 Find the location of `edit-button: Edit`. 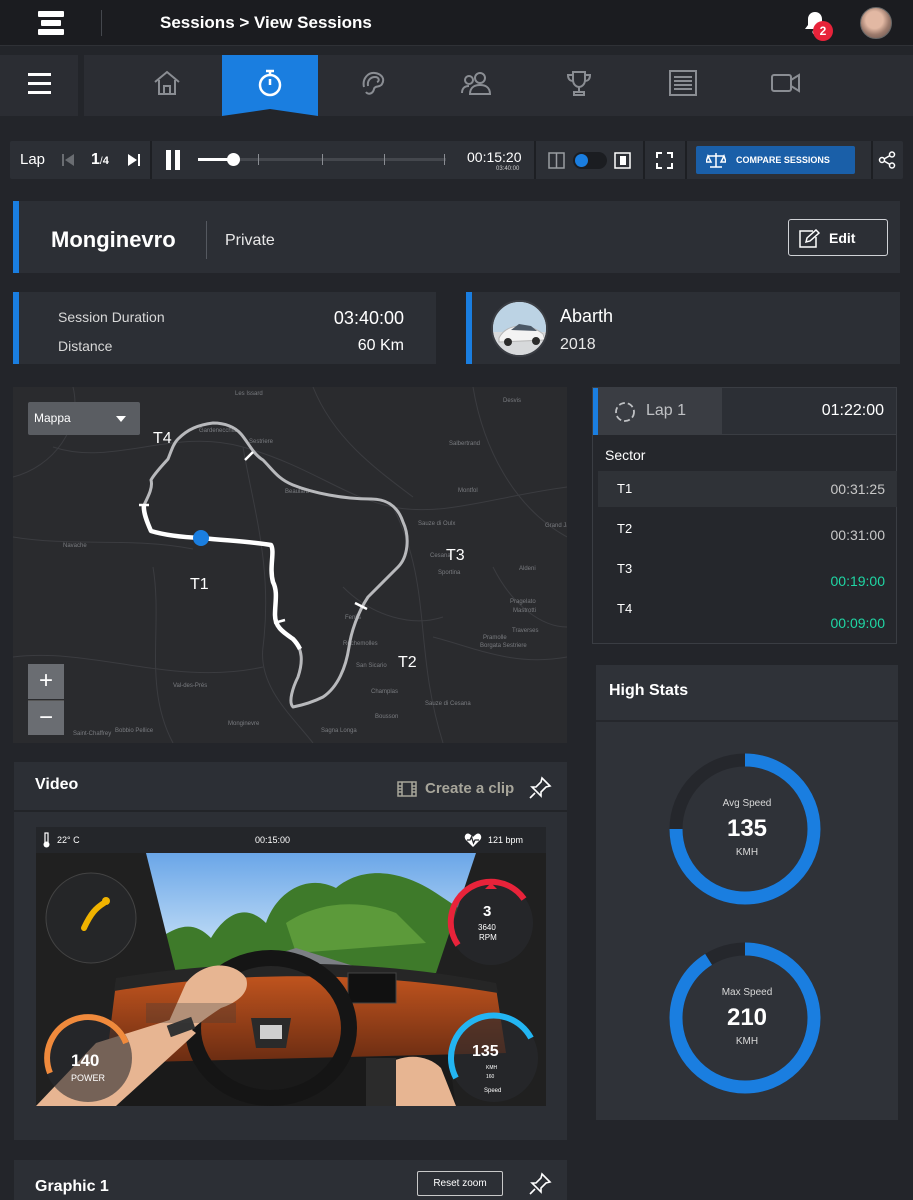

edit-button: Edit is located at coordinates (838, 237).